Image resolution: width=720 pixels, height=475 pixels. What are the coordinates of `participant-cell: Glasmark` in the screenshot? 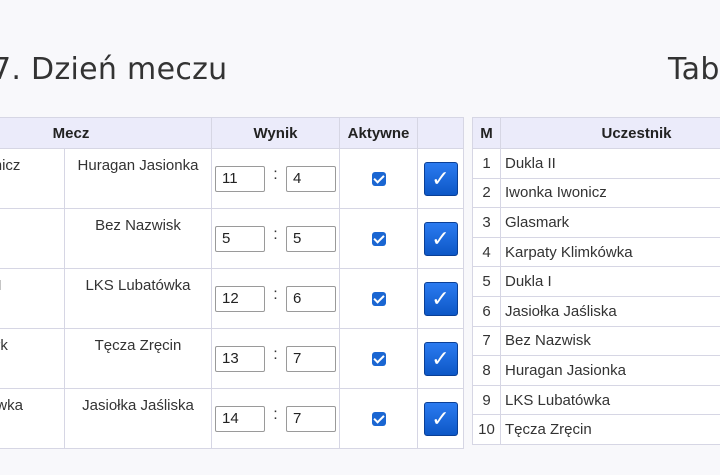 It's located at (610, 222).